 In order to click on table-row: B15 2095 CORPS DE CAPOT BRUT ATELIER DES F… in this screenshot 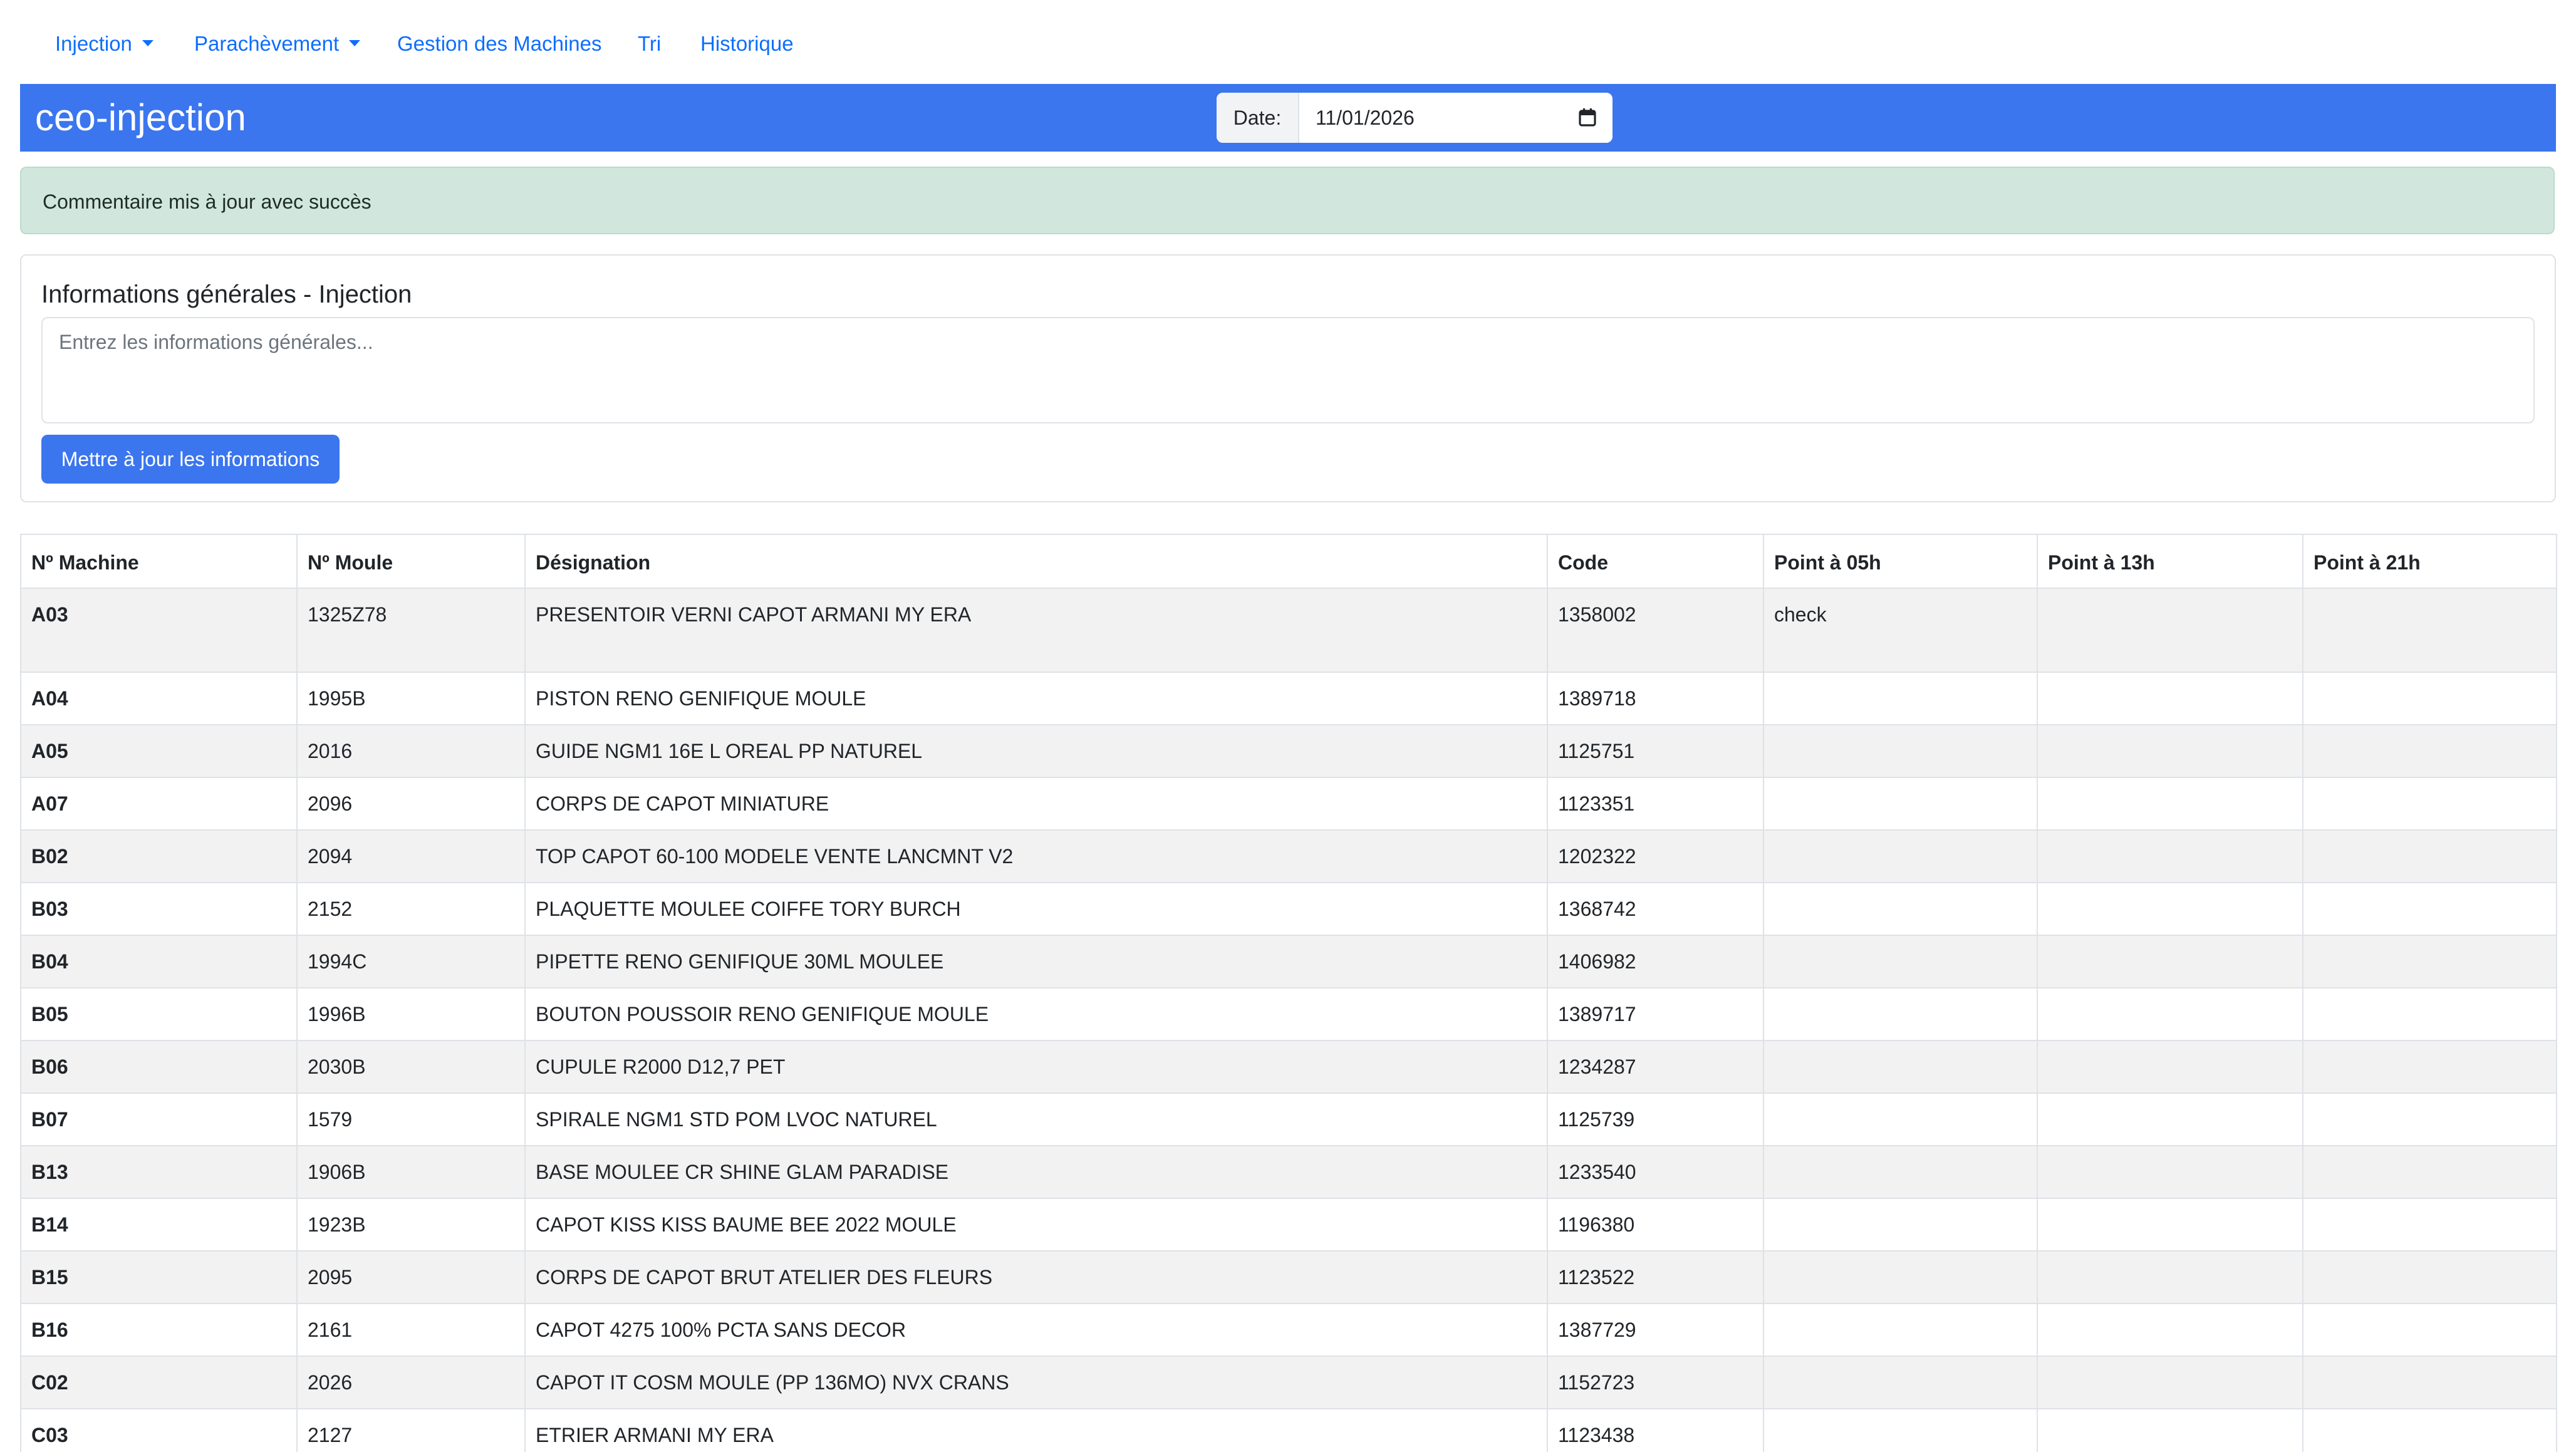, I will do `click(1288, 1277)`.